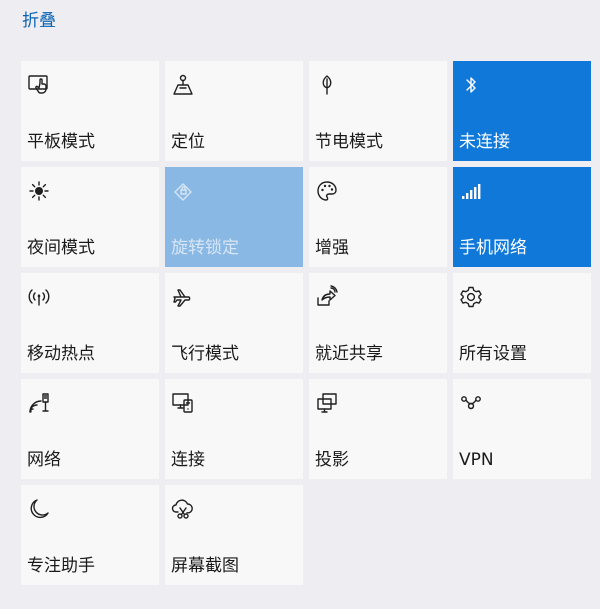  Describe the element at coordinates (39, 509) in the screenshot. I see `moon-icon` at that location.